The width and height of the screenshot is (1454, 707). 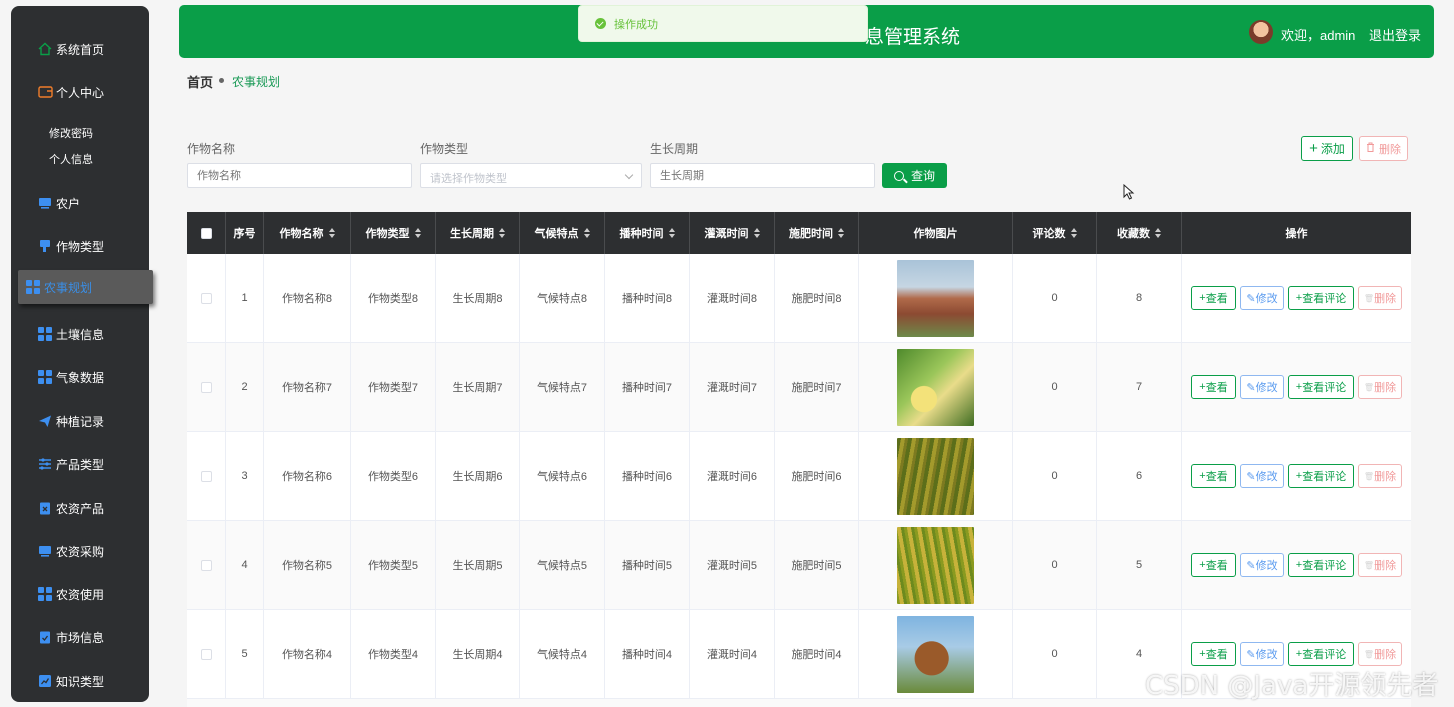 I want to click on sidebar-item-planting-record: 种植记录, so click(x=80, y=421).